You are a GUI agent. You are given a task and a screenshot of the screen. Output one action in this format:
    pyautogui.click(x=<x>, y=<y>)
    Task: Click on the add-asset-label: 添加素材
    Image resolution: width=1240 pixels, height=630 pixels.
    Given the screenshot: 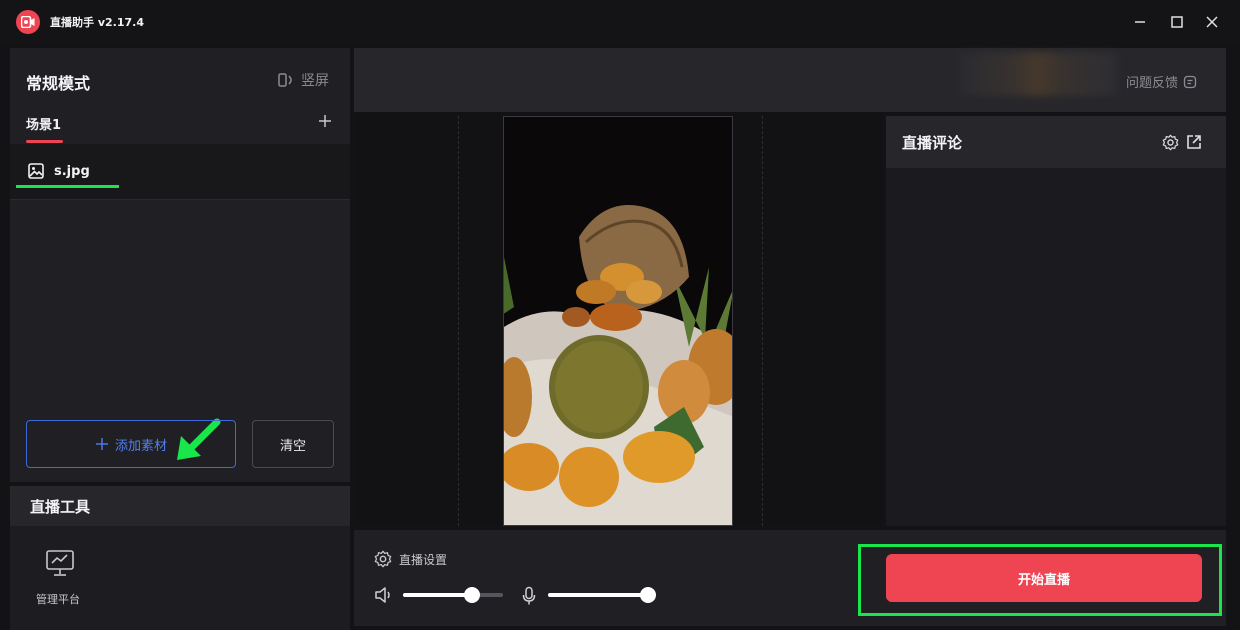 What is the action you would take?
    pyautogui.click(x=140, y=446)
    